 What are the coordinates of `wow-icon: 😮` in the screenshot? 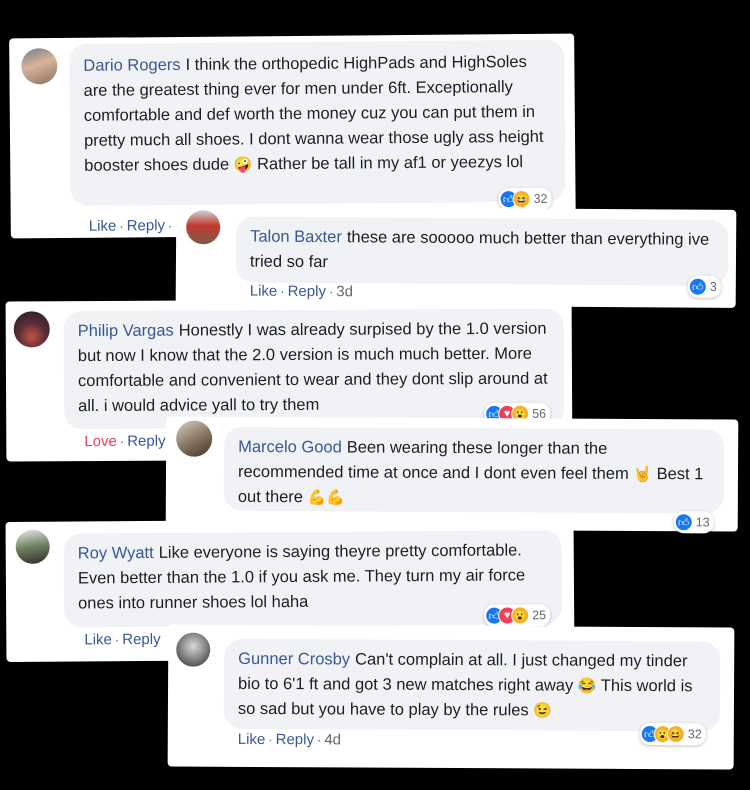 It's located at (520, 615).